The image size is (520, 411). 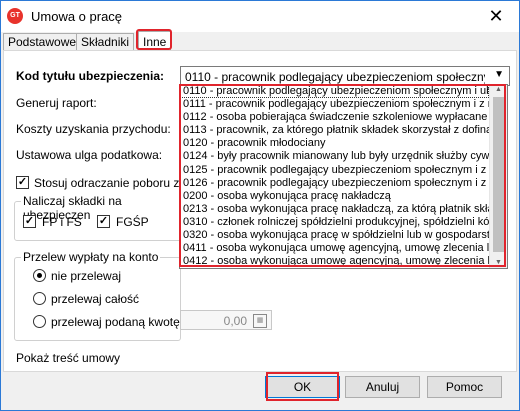 What do you see at coordinates (77, 16) in the screenshot?
I see `window-title: Umowa o pracę` at bounding box center [77, 16].